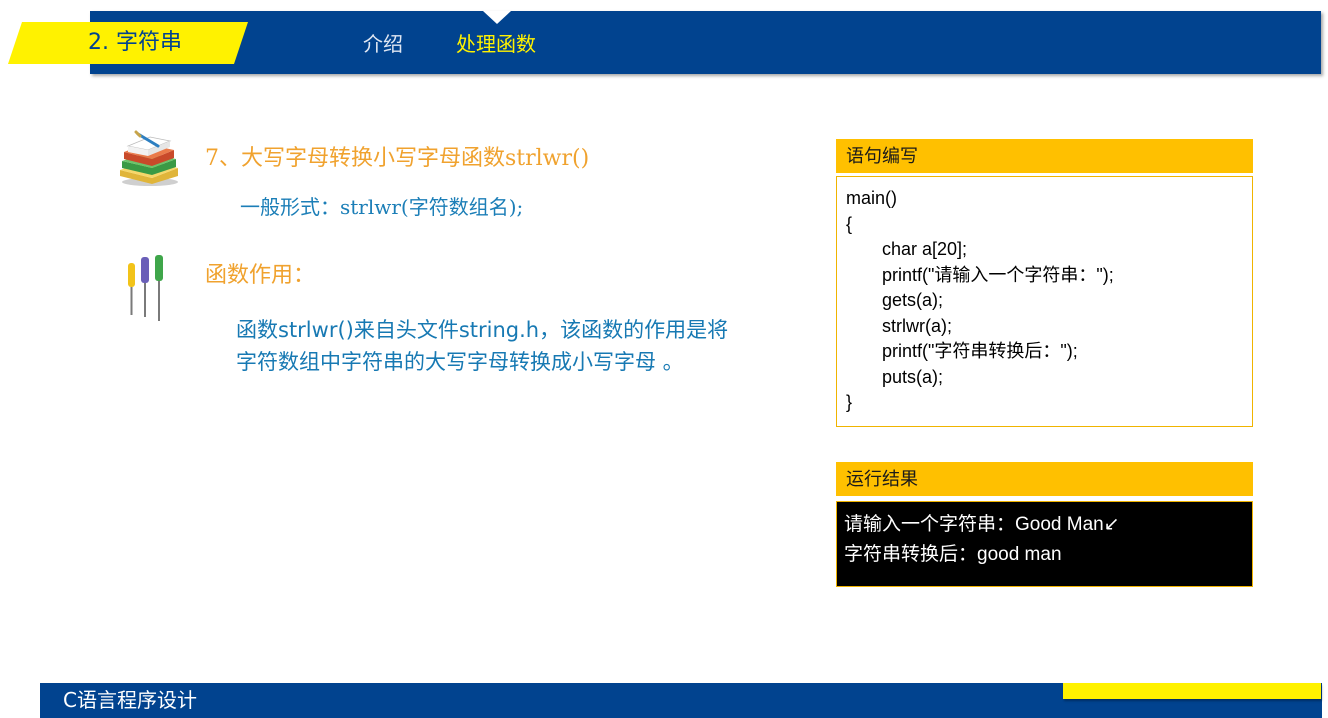 This screenshot has height=718, width=1328. Describe the element at coordinates (397, 158) in the screenshot. I see `section-heading: 7、大写字母转换小写字母函数strlwr()` at that location.